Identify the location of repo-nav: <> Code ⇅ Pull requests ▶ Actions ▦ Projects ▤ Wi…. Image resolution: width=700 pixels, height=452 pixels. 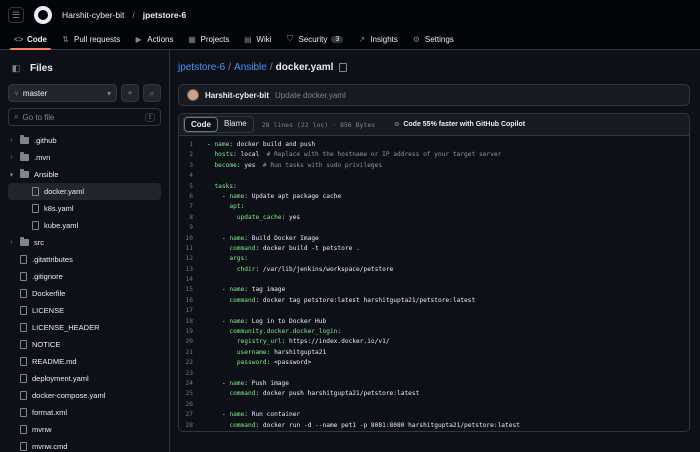
(350, 40).